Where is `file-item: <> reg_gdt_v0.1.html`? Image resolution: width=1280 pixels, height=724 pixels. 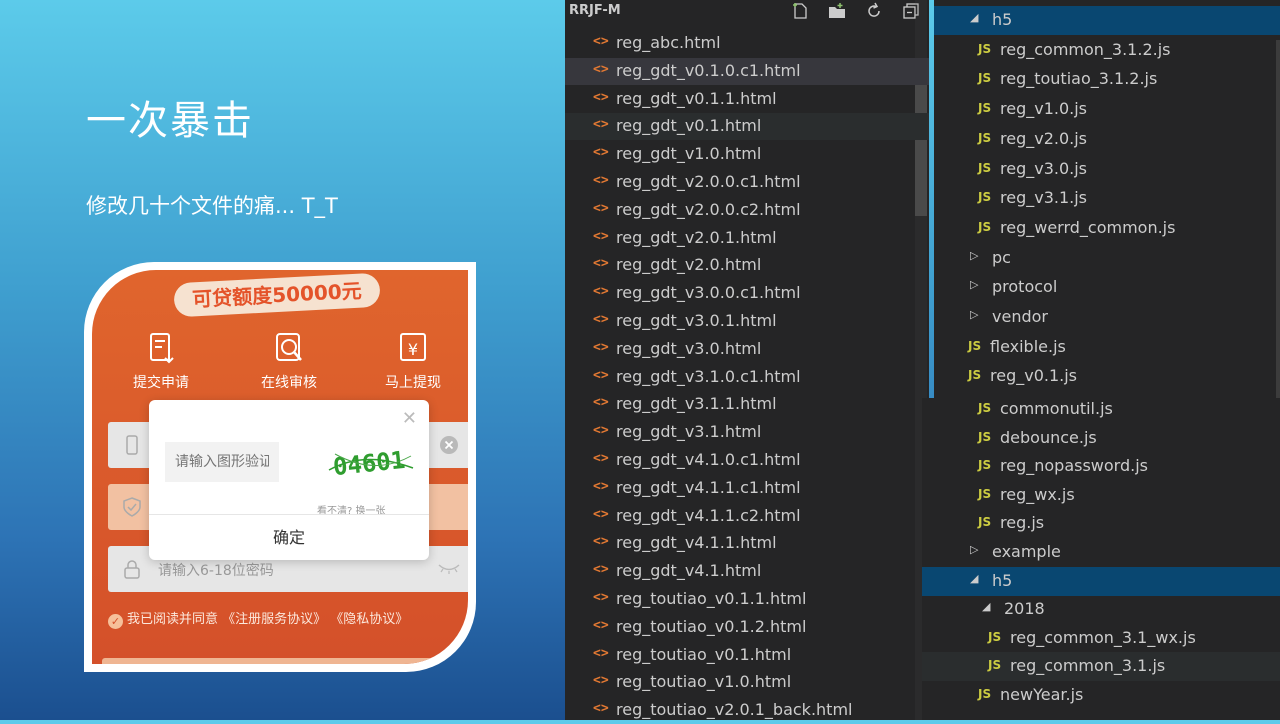 file-item: <> reg_gdt_v0.1.html is located at coordinates (747, 127).